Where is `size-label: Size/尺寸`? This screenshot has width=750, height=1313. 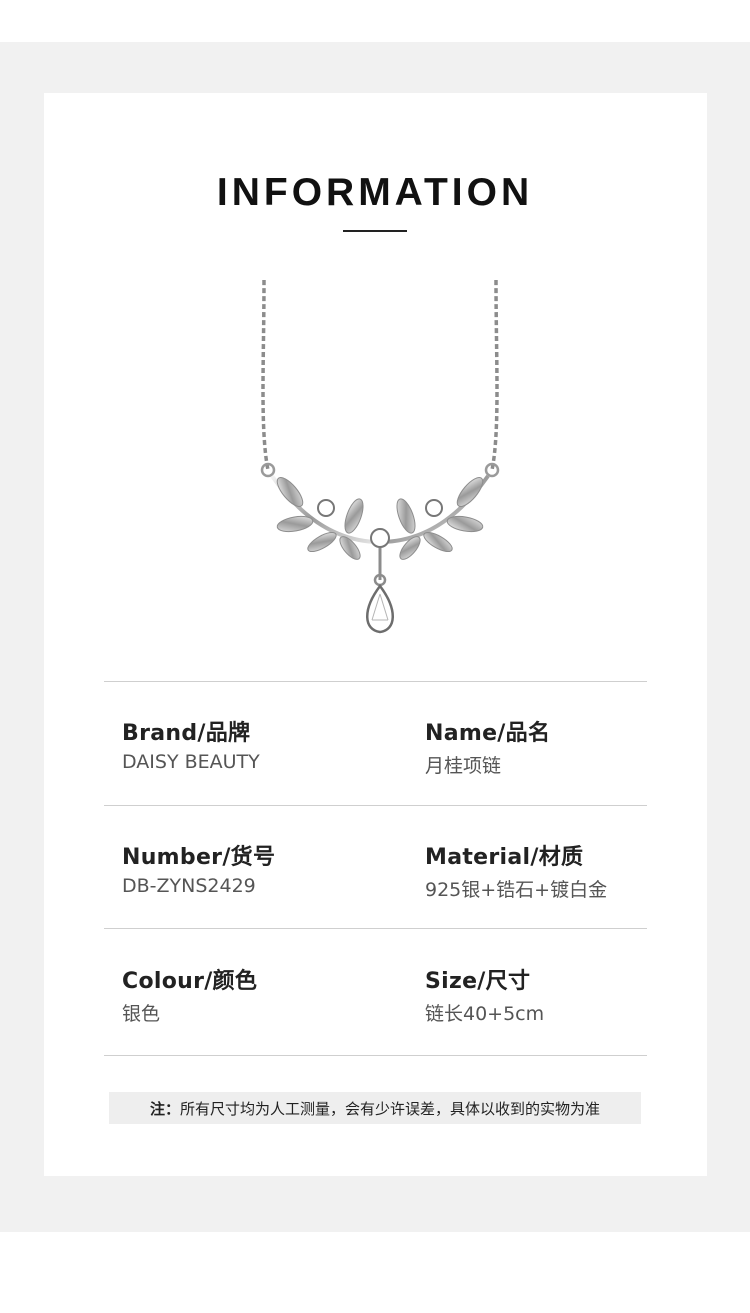 size-label: Size/尺寸 is located at coordinates (478, 981).